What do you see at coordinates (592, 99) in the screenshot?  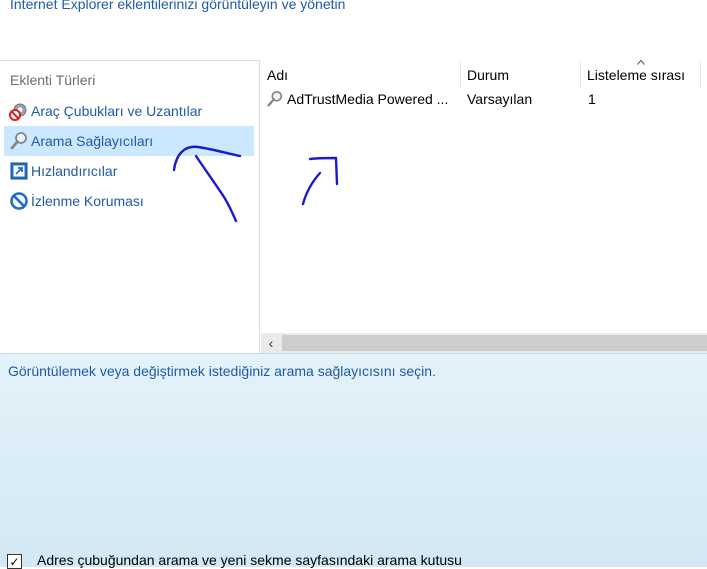 I see `row-order: 1` at bounding box center [592, 99].